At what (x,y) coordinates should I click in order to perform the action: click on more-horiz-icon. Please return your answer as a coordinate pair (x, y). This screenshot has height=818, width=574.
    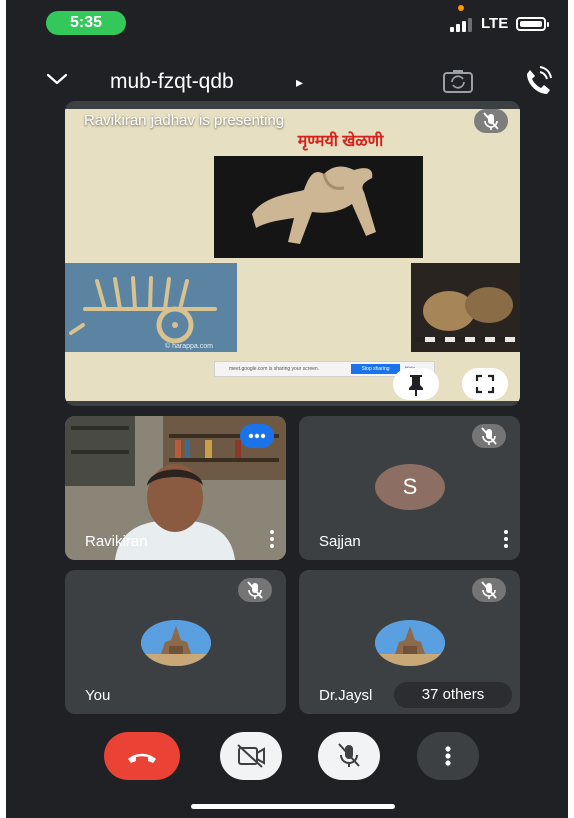
    Looking at the image, I should click on (257, 436).